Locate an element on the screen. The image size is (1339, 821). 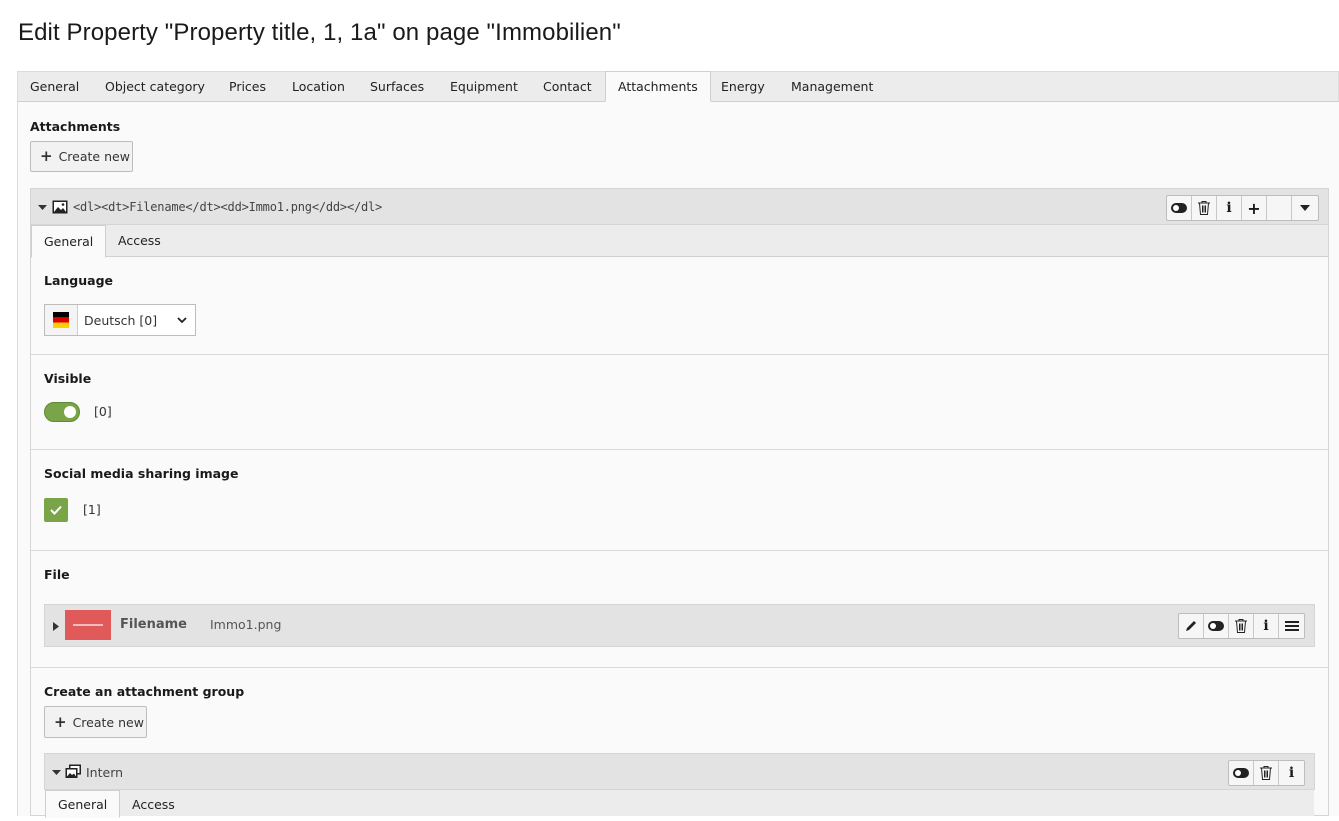
tab-general: General is located at coordinates (54, 87).